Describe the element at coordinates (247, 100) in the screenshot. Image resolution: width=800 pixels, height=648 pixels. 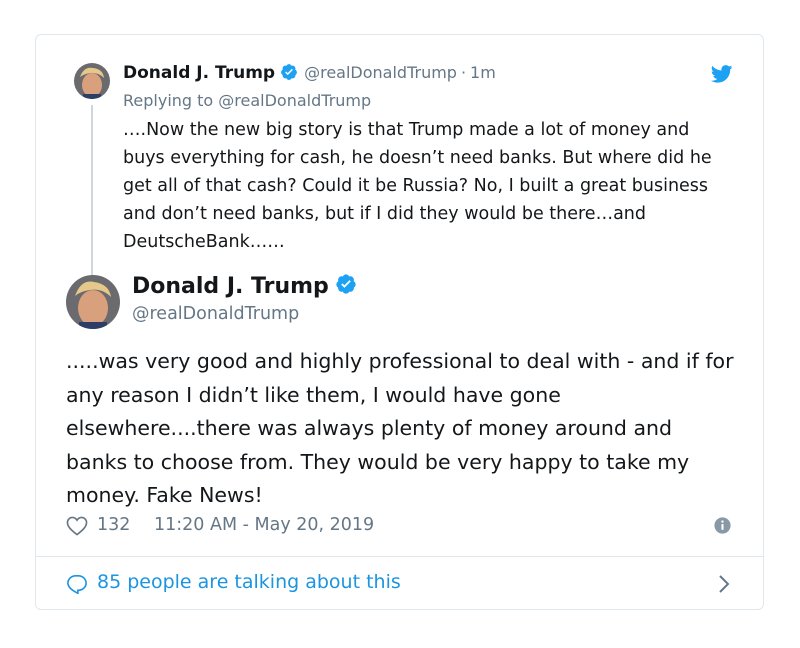
I see `replying-to-label: Replying to @realDonaldTrump` at that location.